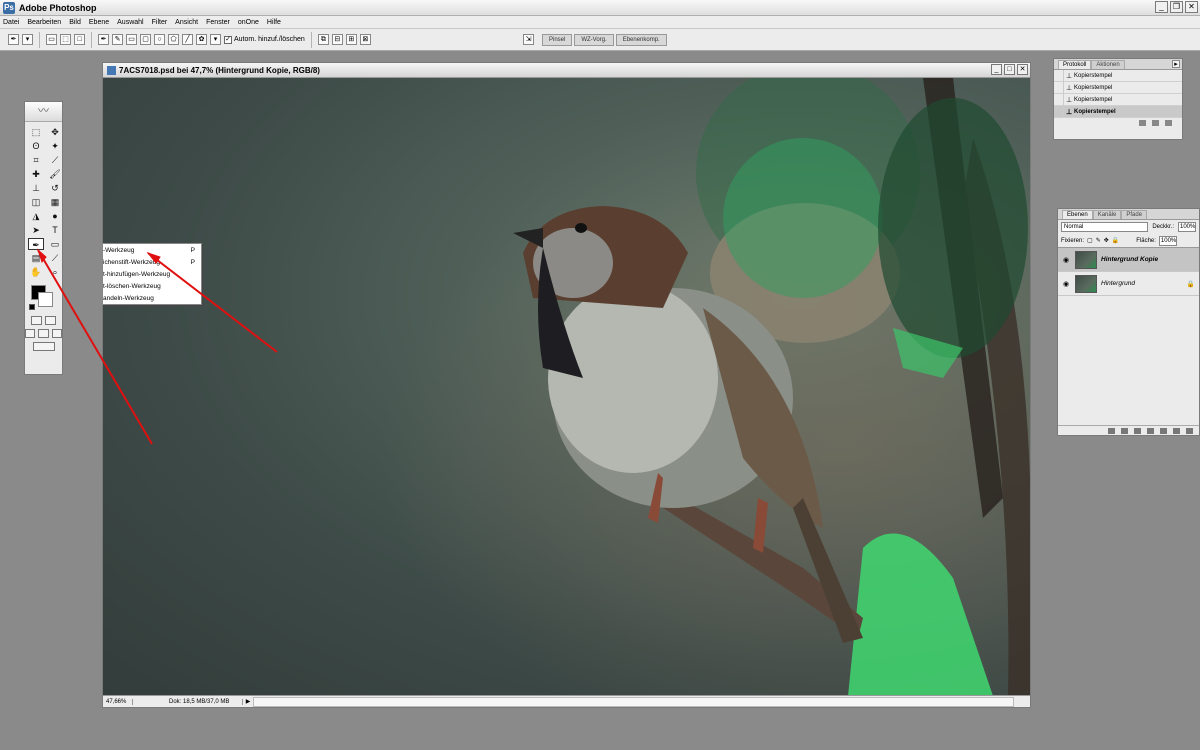  I want to click on tab-kanaele: Kanäle, so click(1107, 214).